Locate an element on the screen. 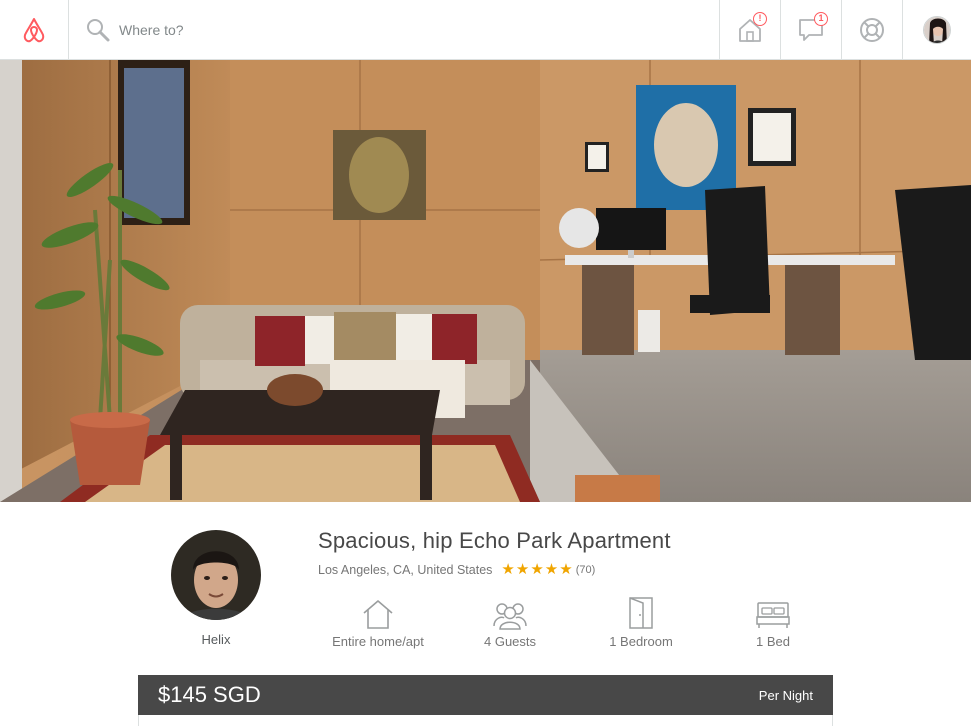 The width and height of the screenshot is (971, 726). bed-icon is located at coordinates (773, 615).